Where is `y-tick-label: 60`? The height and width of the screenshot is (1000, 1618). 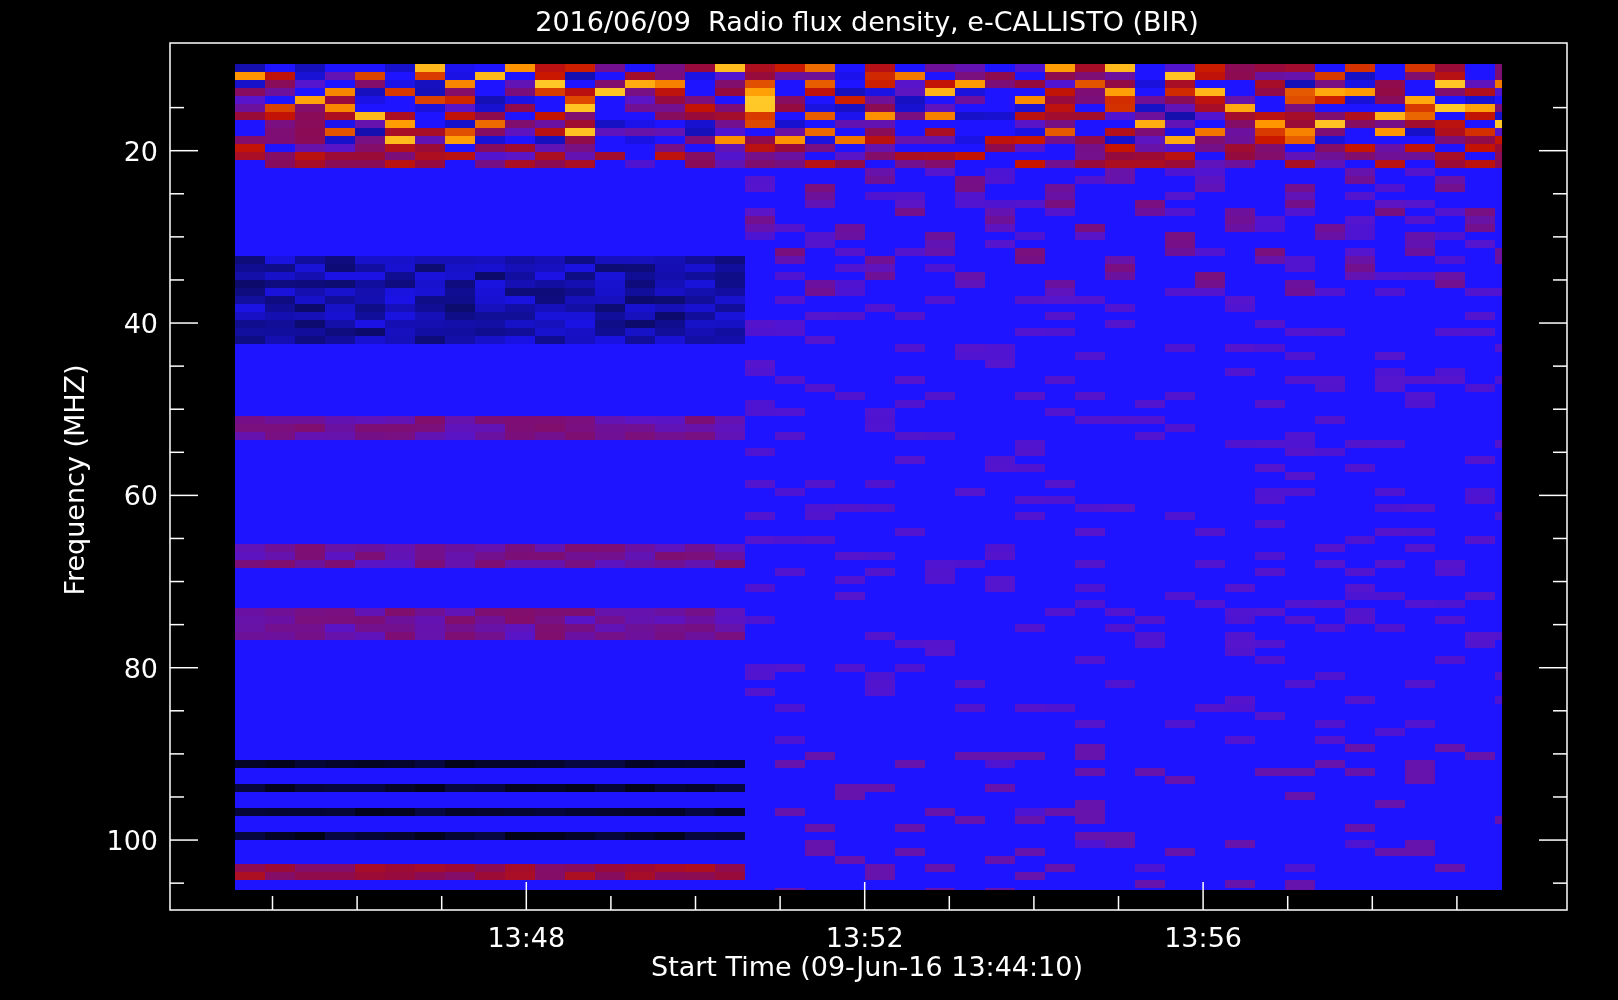
y-tick-label: 60 is located at coordinates (140, 496).